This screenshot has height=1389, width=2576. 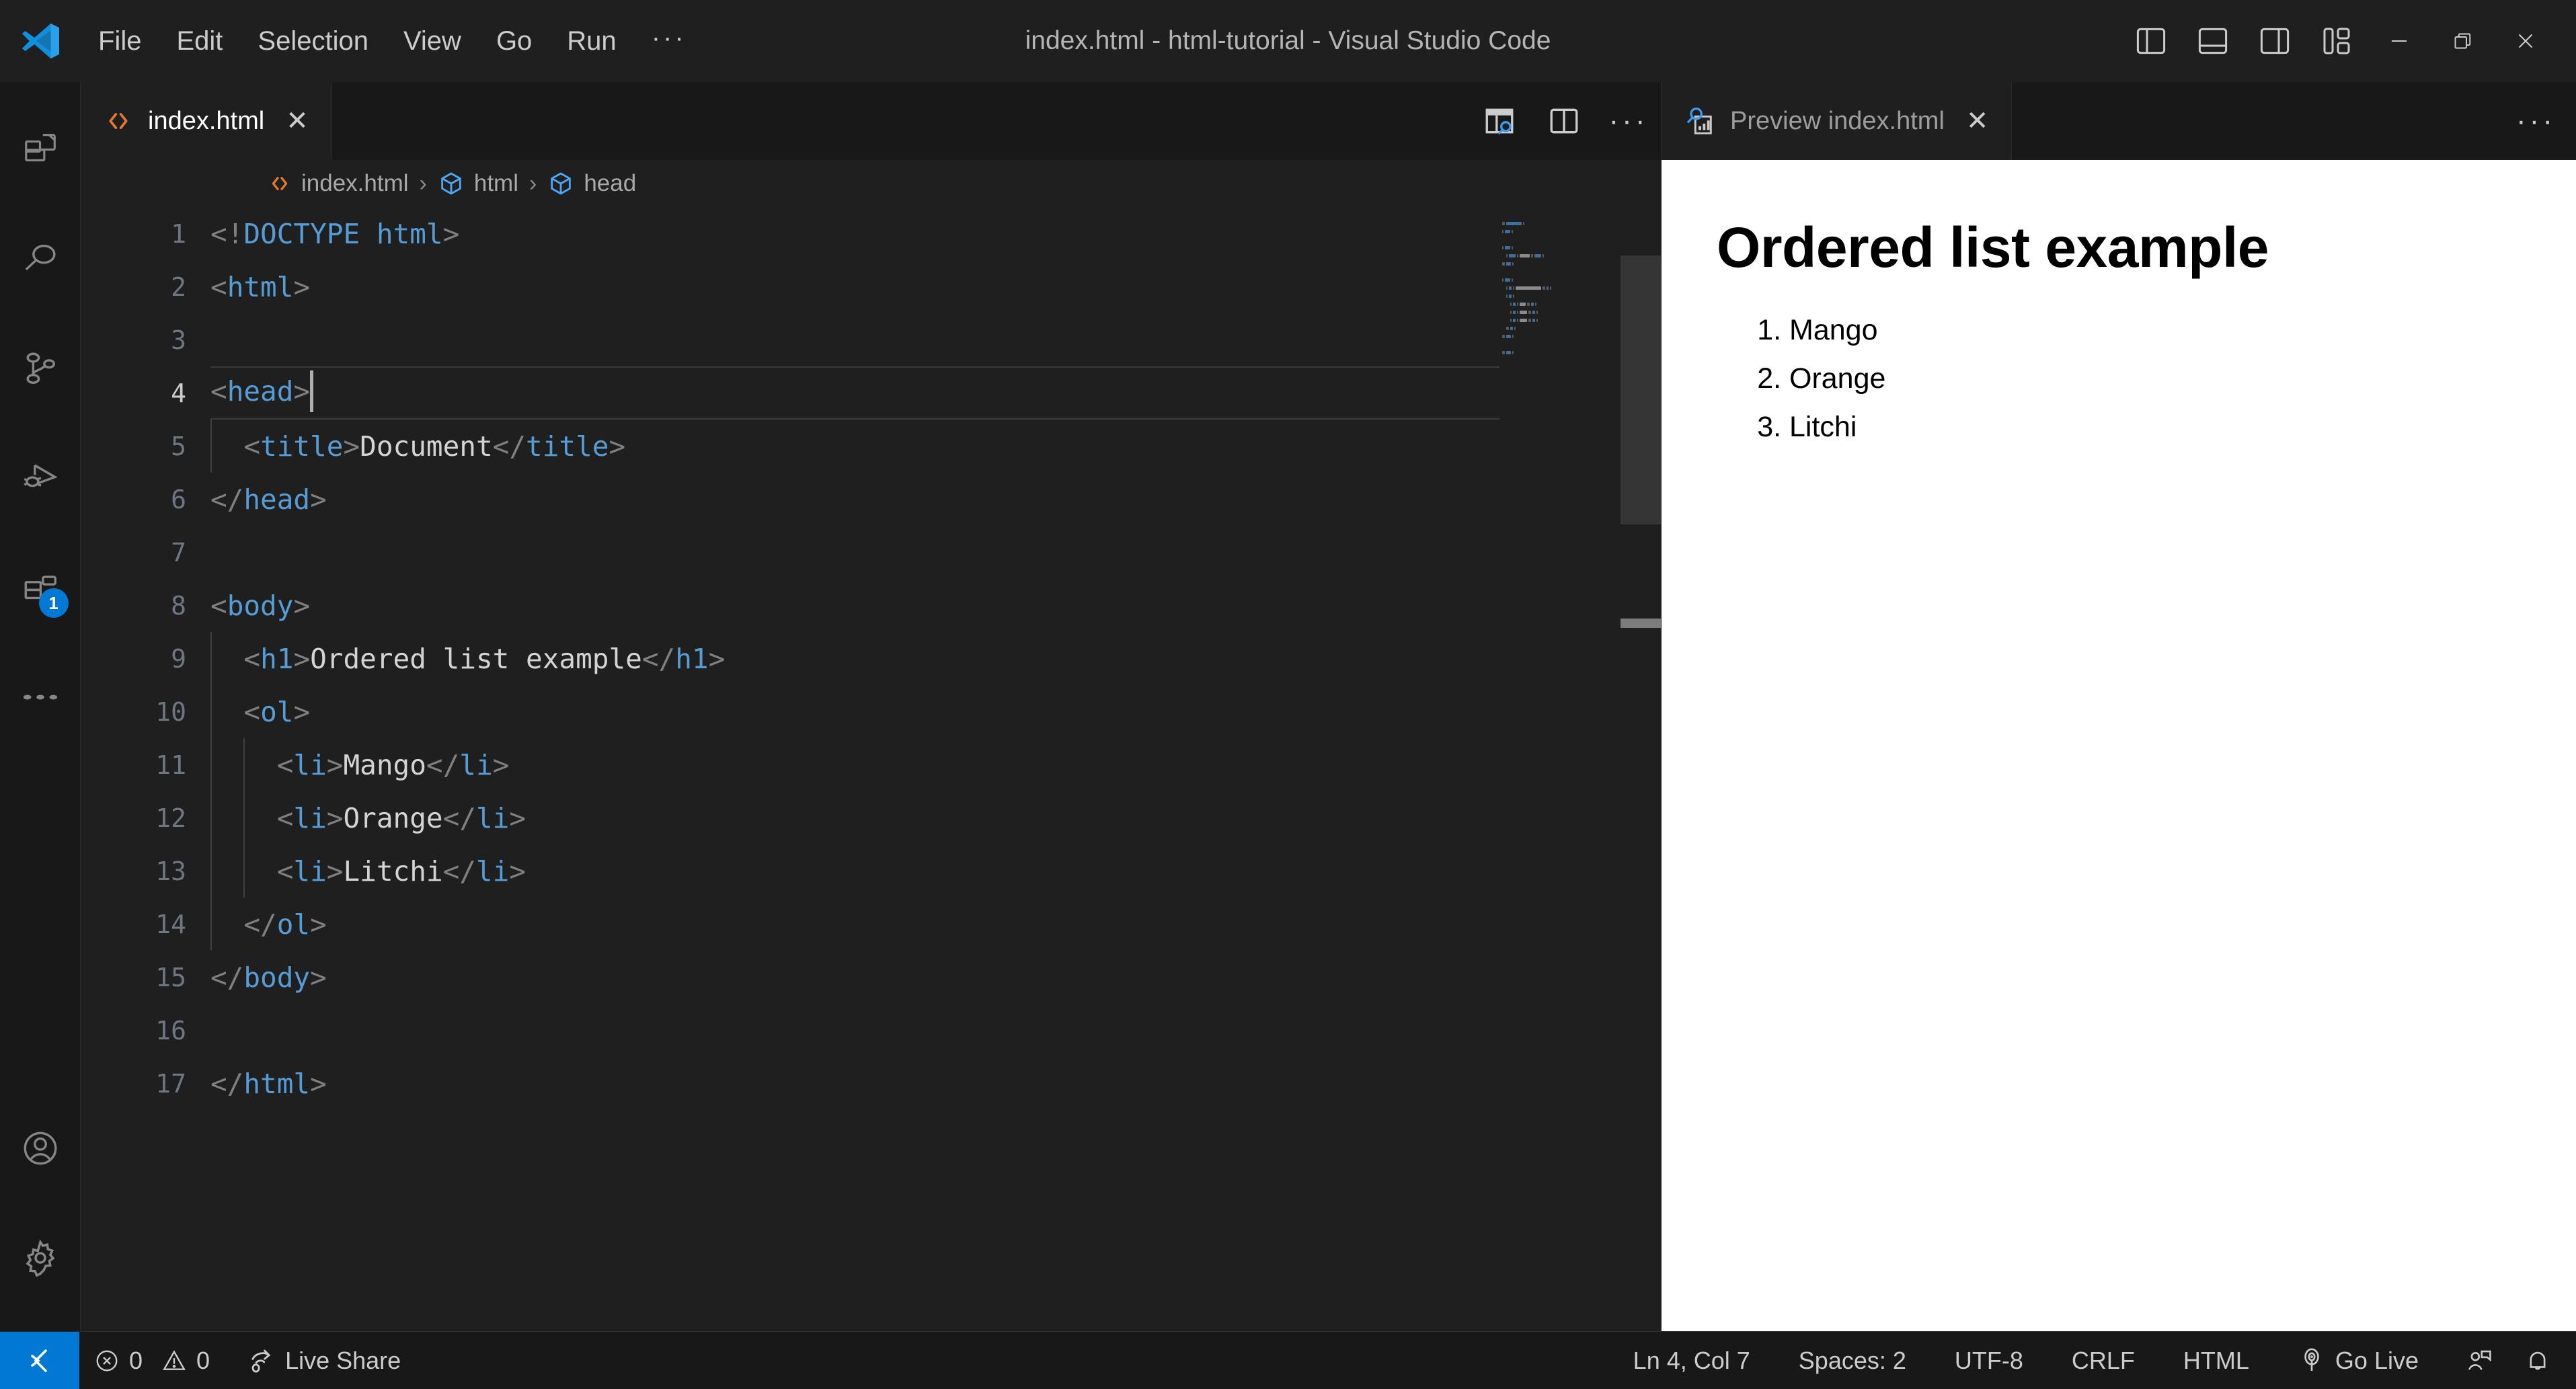 What do you see at coordinates (41, 1257) in the screenshot?
I see `settings-gear-icon` at bounding box center [41, 1257].